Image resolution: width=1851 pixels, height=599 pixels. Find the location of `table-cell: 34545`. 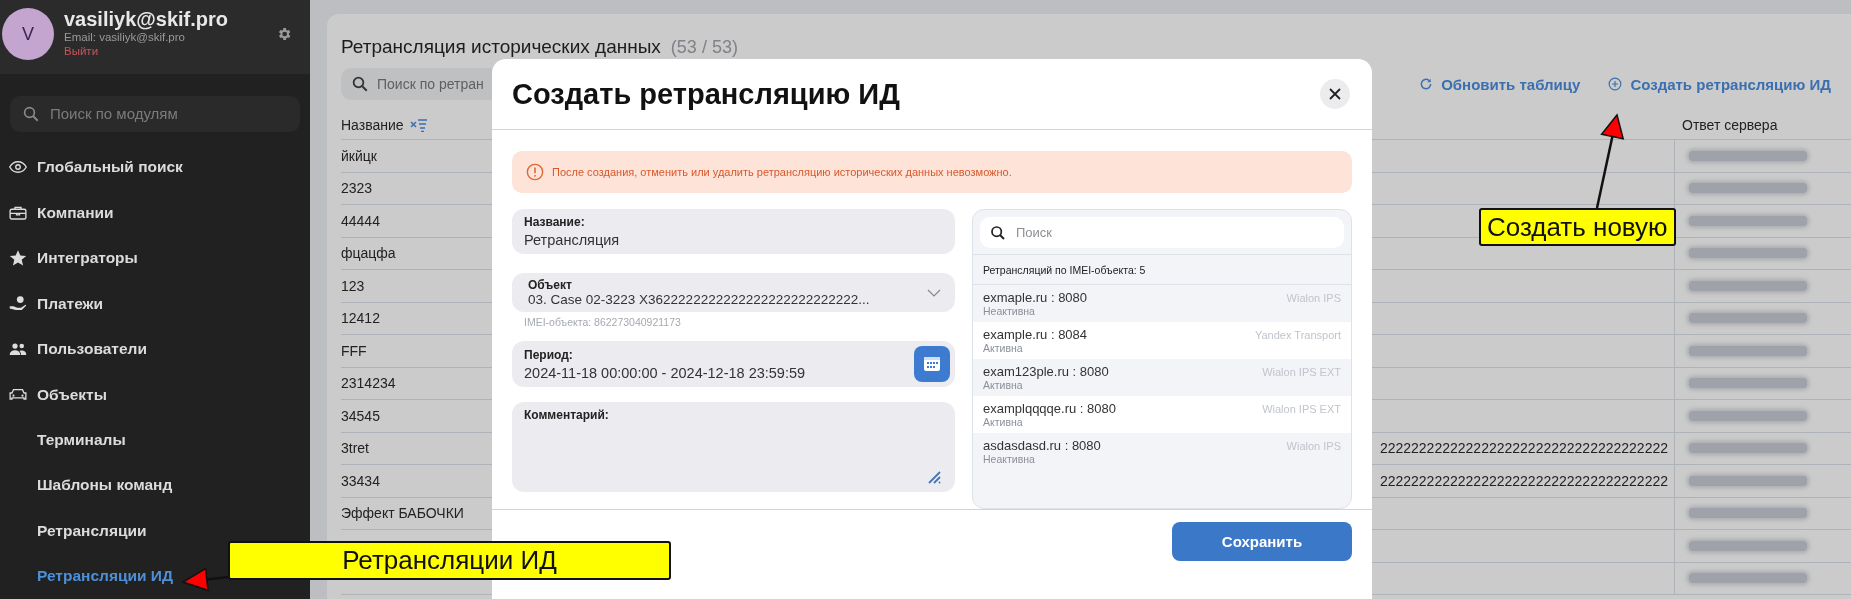

table-cell: 34545 is located at coordinates (360, 415).